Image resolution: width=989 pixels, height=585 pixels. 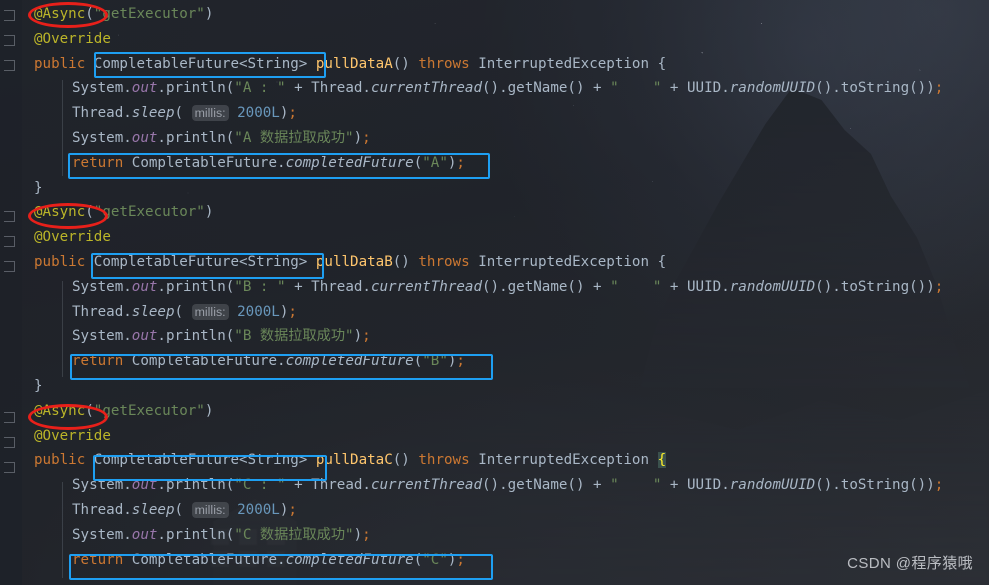 I want to click on code-token: return, so click(x=102, y=559).